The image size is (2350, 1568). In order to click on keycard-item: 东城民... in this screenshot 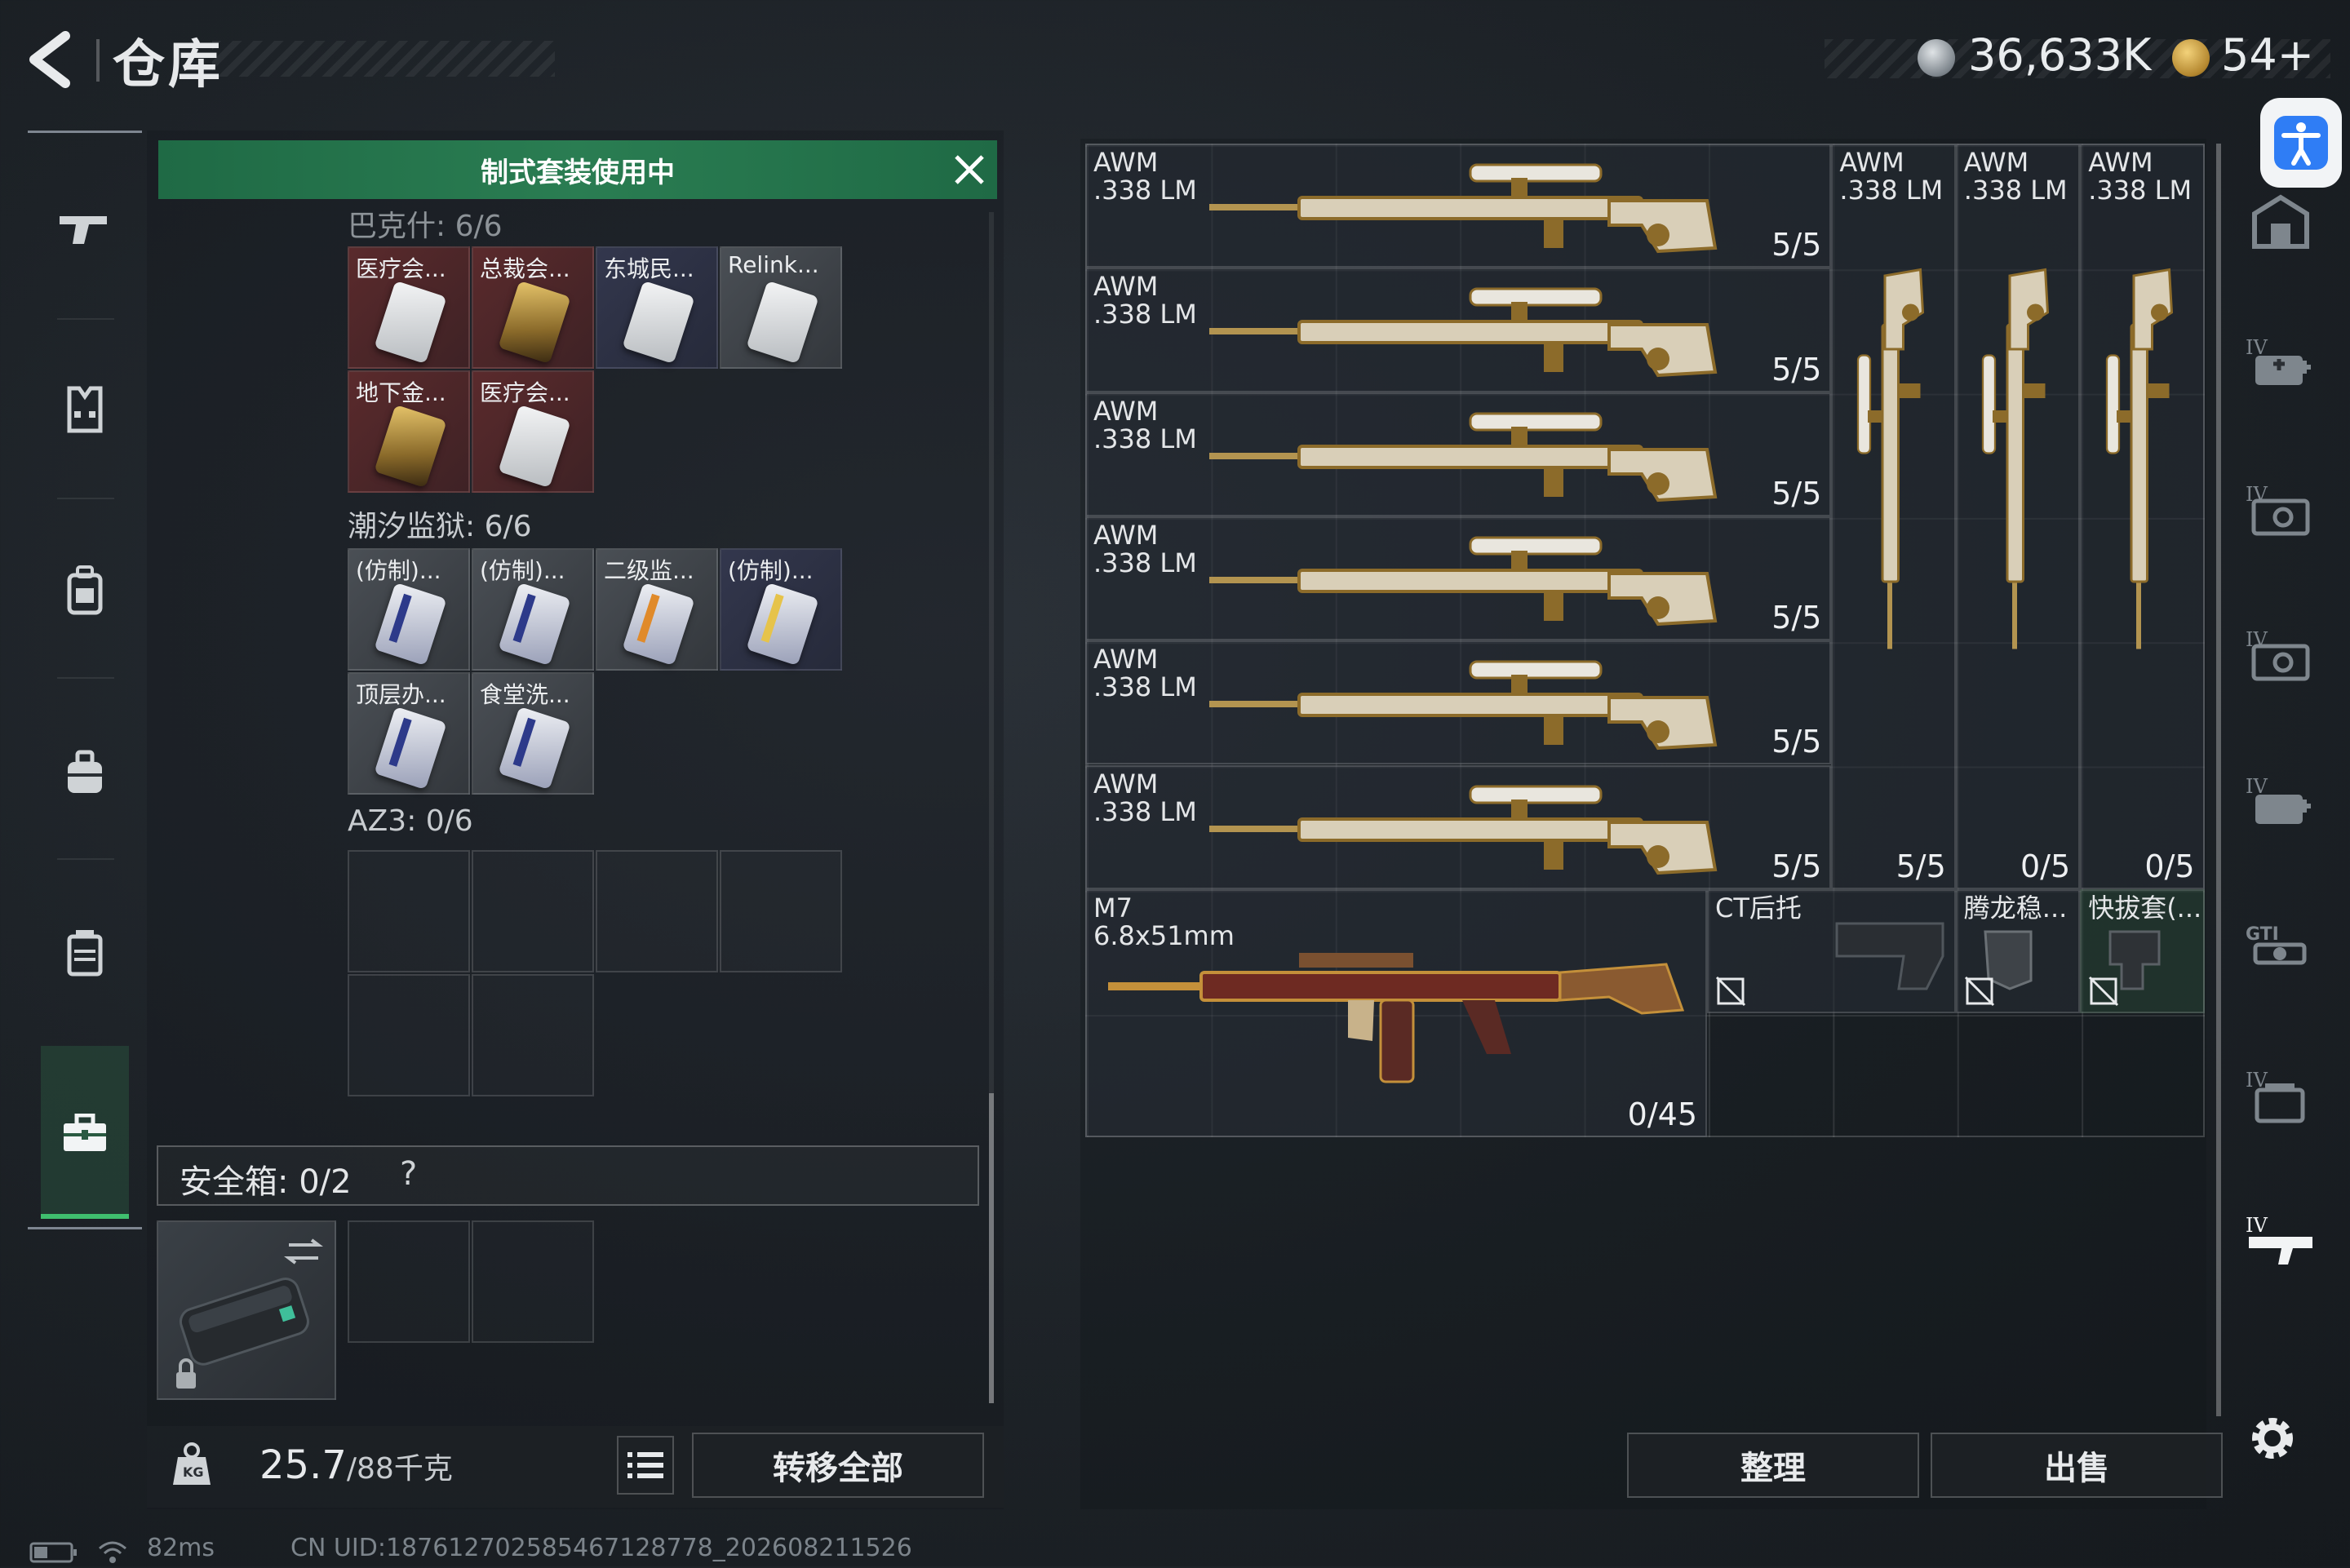, I will do `click(657, 307)`.